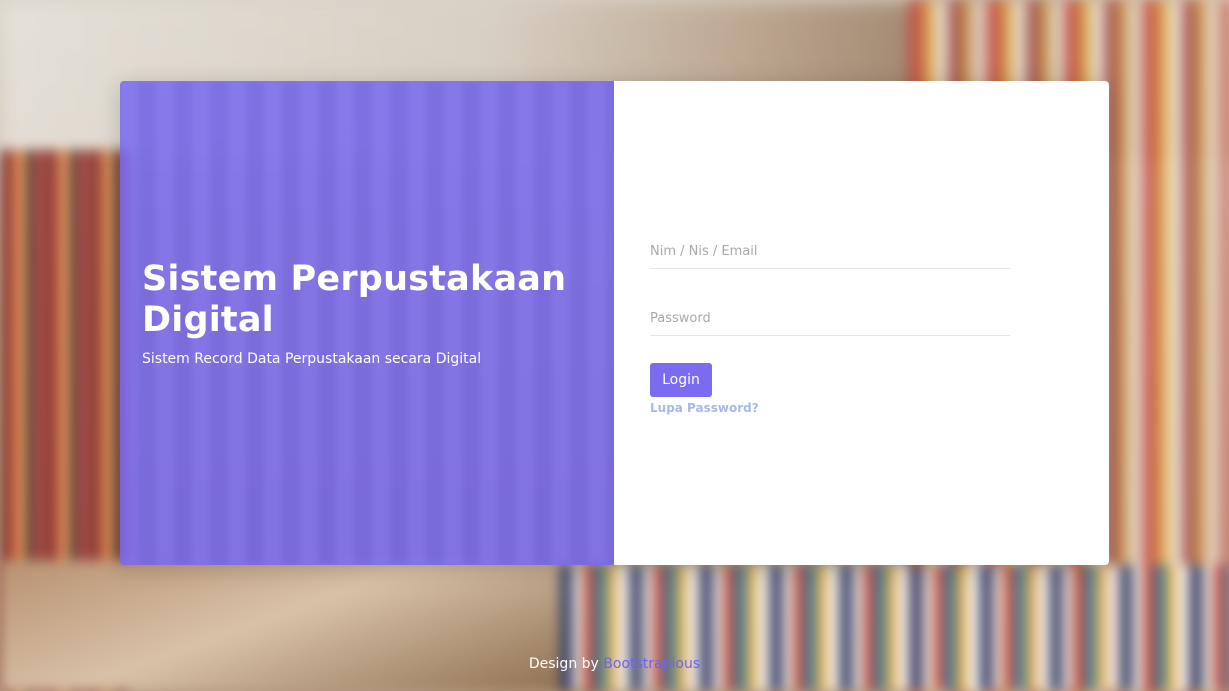 This screenshot has height=691, width=1229. What do you see at coordinates (830, 251) in the screenshot?
I see `username-input` at bounding box center [830, 251].